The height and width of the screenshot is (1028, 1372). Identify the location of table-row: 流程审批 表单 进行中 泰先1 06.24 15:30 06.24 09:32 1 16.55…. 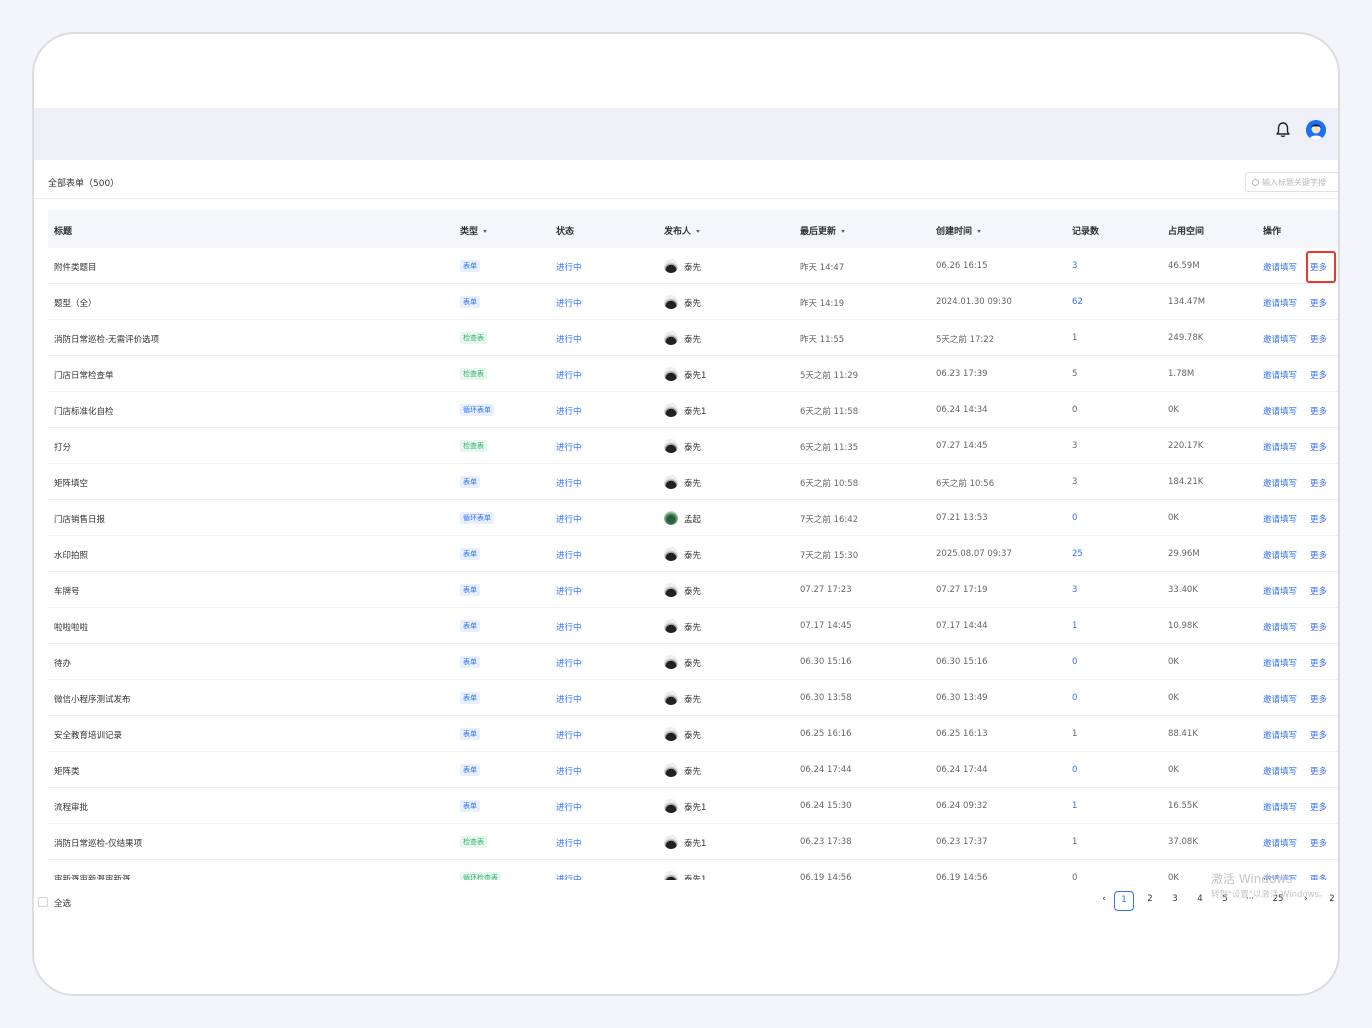
(693, 806).